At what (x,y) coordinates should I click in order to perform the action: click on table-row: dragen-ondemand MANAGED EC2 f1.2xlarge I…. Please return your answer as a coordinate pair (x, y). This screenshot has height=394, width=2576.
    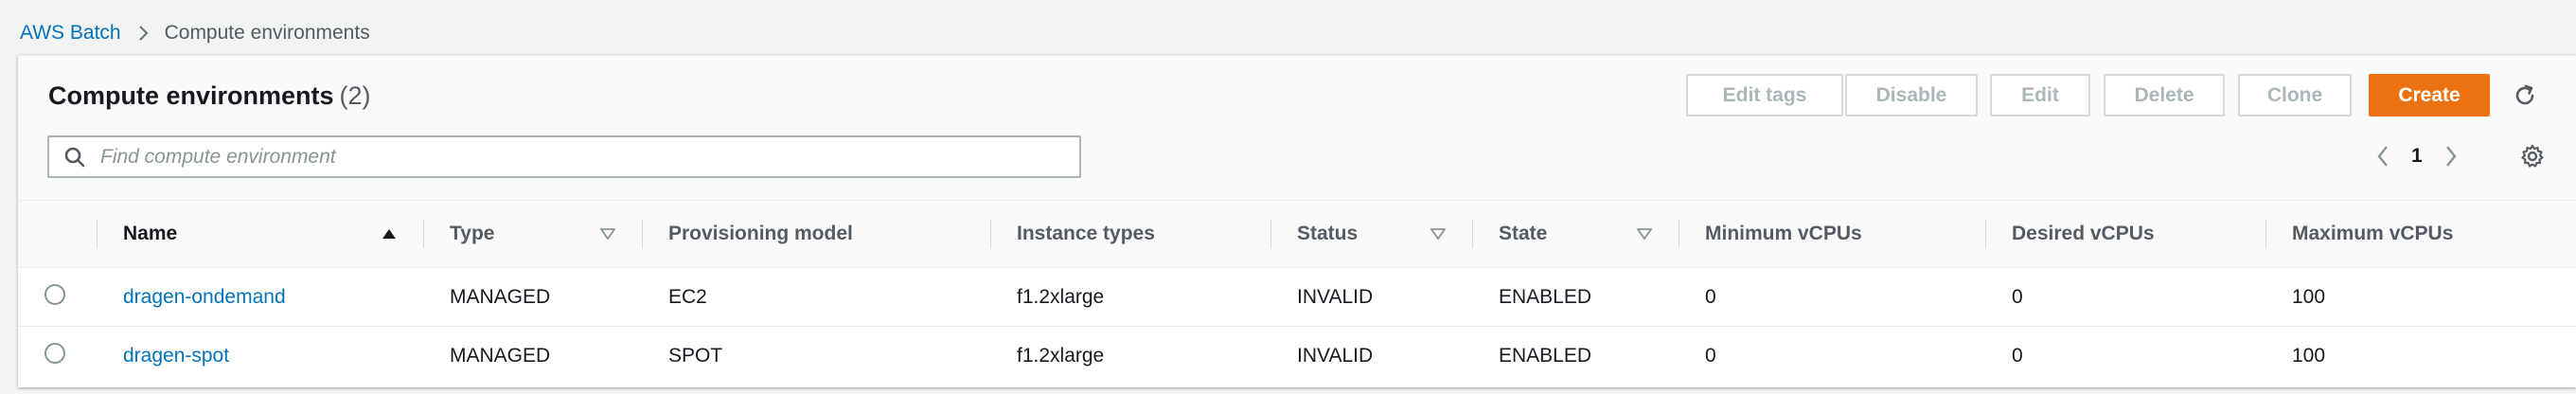
    Looking at the image, I should click on (1297, 297).